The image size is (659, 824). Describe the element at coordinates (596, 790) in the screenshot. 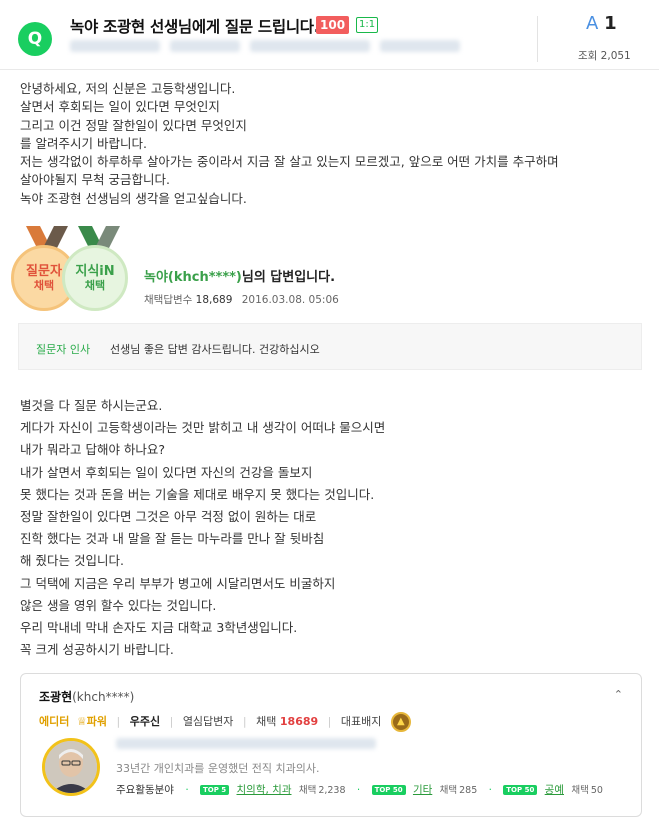

I see `field-count: 50` at that location.